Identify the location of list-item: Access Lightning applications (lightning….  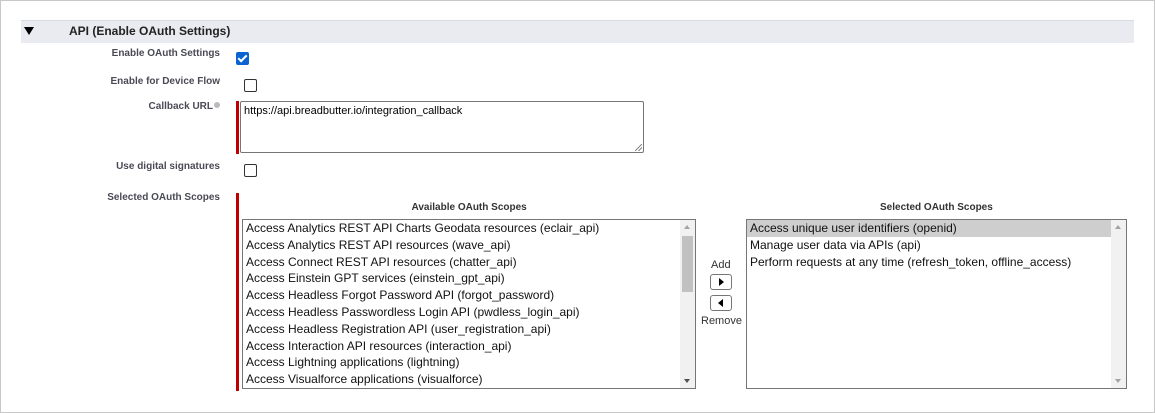
(469, 362).